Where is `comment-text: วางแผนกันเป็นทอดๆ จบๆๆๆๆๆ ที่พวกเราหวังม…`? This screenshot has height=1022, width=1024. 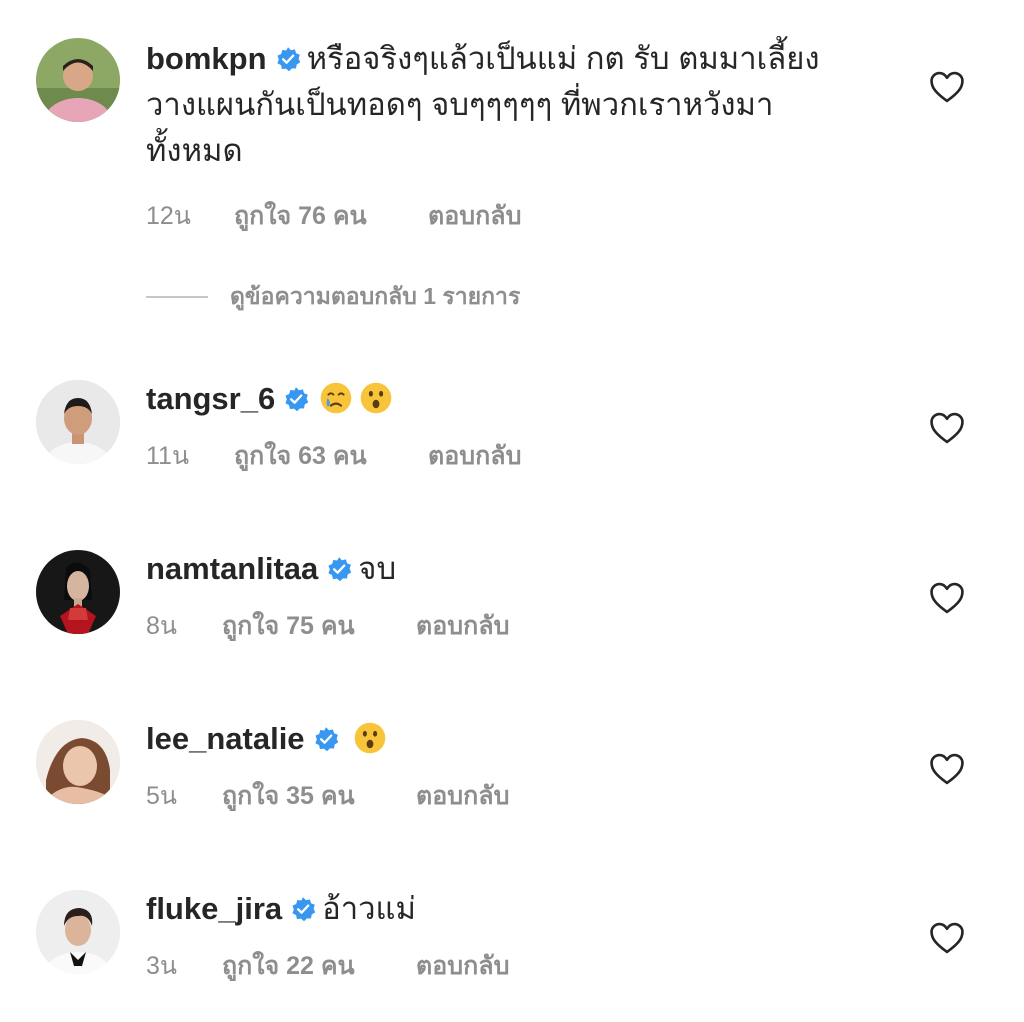 comment-text: วางแผนกันเป็นทอดๆ จบๆๆๆๆๆ ที่พวกเราหวังม… is located at coordinates (460, 104).